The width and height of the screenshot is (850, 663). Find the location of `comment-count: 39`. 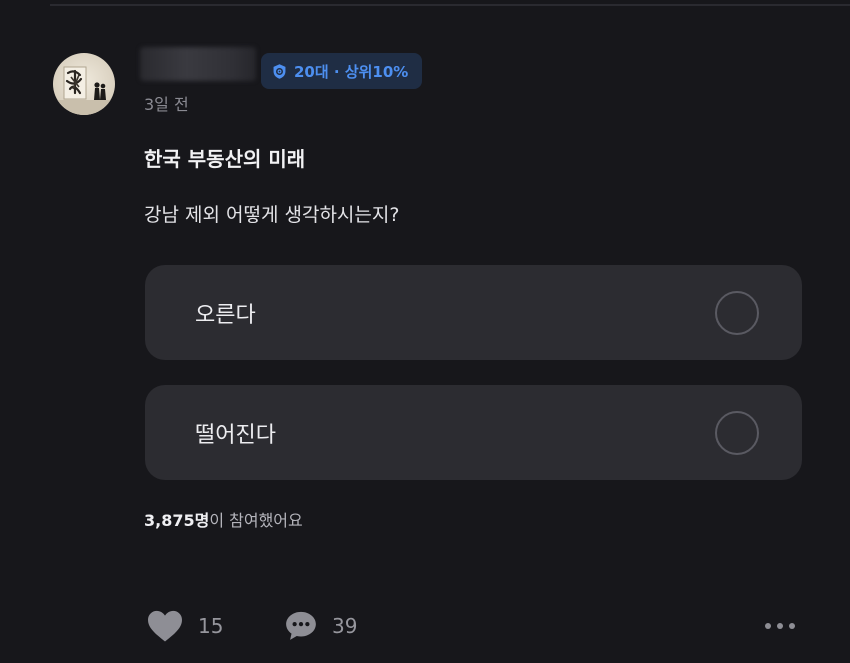

comment-count: 39 is located at coordinates (345, 626).